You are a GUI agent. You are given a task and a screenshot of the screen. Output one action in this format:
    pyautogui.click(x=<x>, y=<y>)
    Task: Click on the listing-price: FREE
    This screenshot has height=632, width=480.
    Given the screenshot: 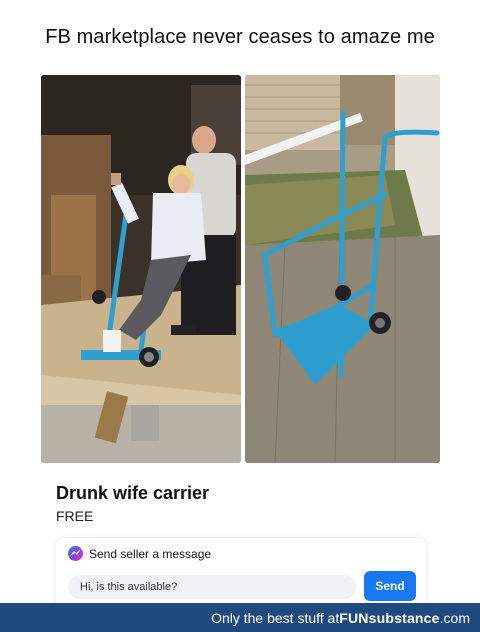 What is the action you would take?
    pyautogui.click(x=75, y=516)
    